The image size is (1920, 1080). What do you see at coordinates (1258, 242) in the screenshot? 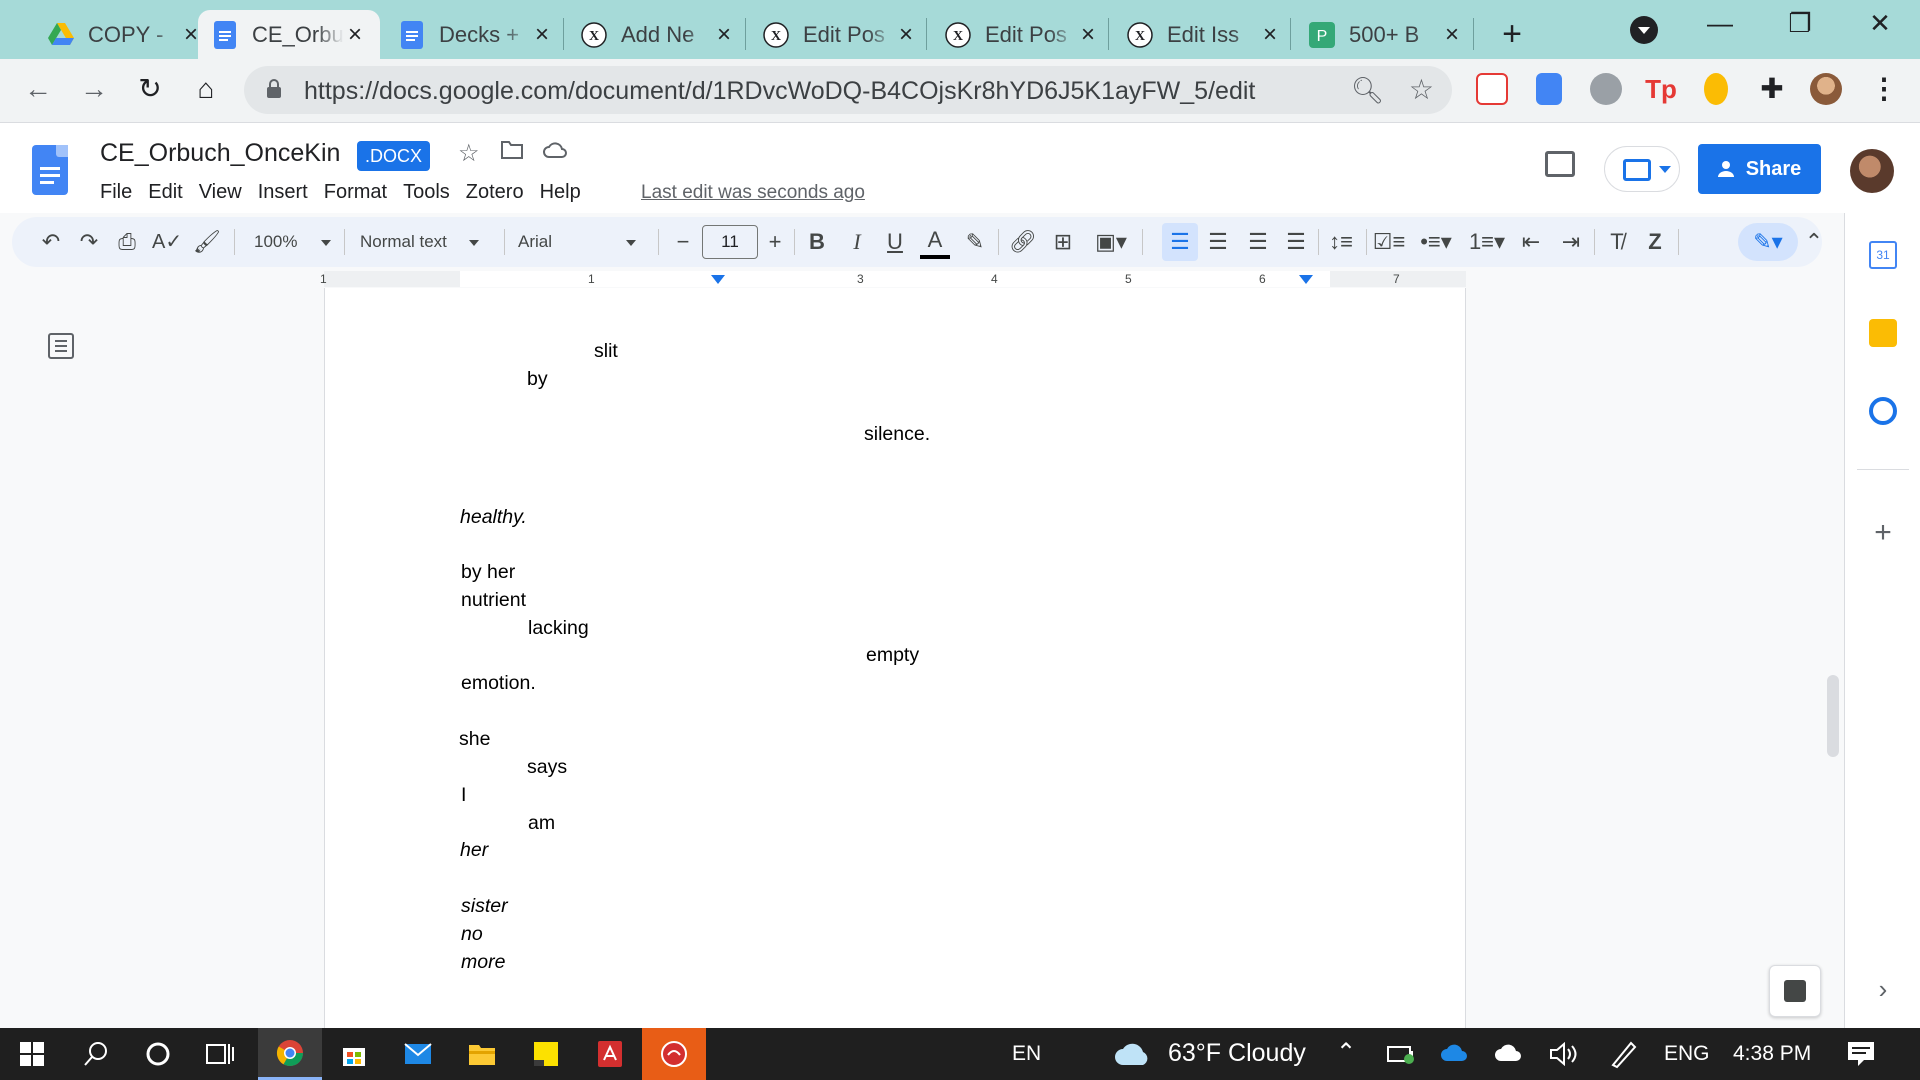
I see `align-right-icon: ☰` at bounding box center [1258, 242].